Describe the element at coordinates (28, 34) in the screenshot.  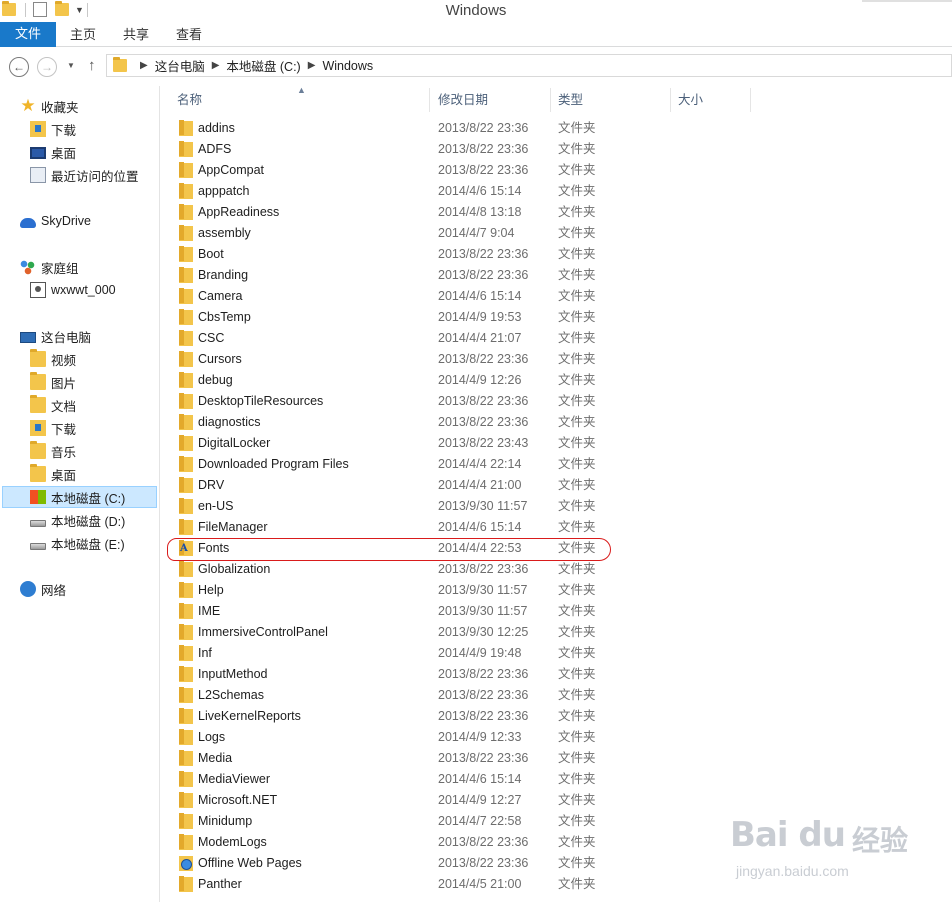
I see `tab-file: 文件` at that location.